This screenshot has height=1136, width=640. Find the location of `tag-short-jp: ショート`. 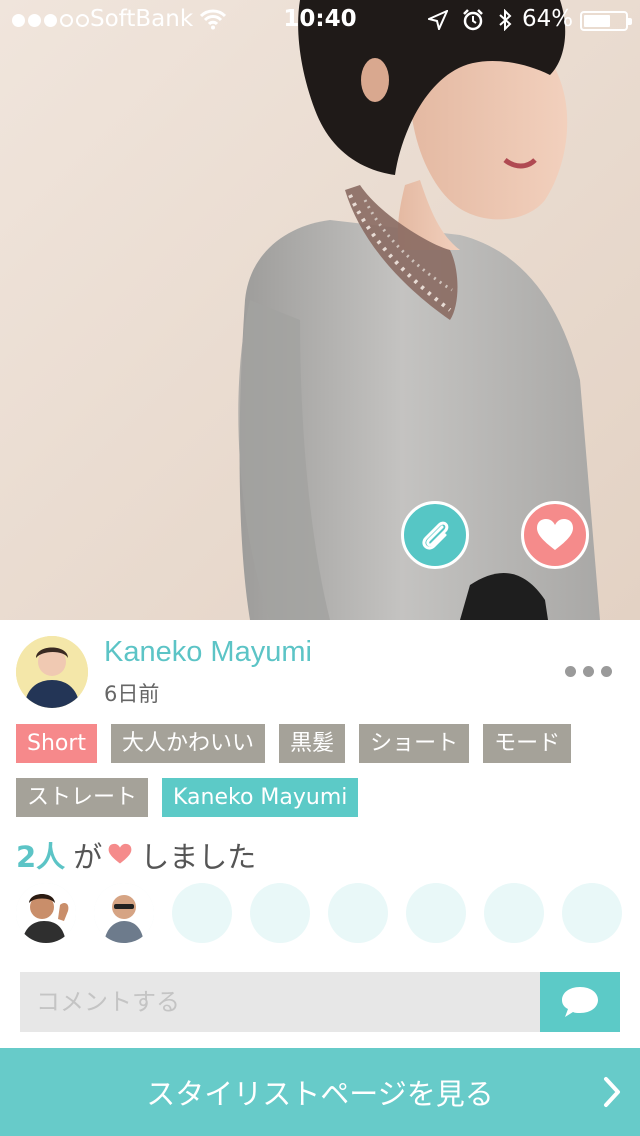

tag-short-jp: ショート is located at coordinates (414, 743).